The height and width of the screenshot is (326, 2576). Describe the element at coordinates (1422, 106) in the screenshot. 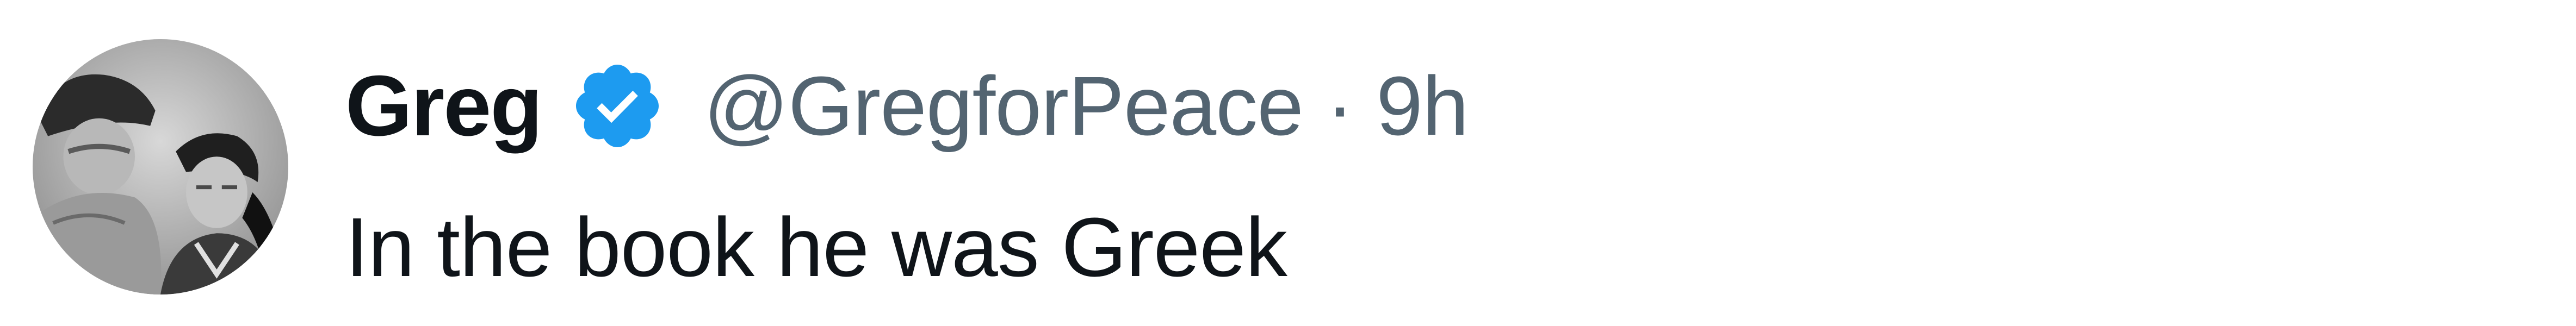

I see `timestamp: 9h` at that location.